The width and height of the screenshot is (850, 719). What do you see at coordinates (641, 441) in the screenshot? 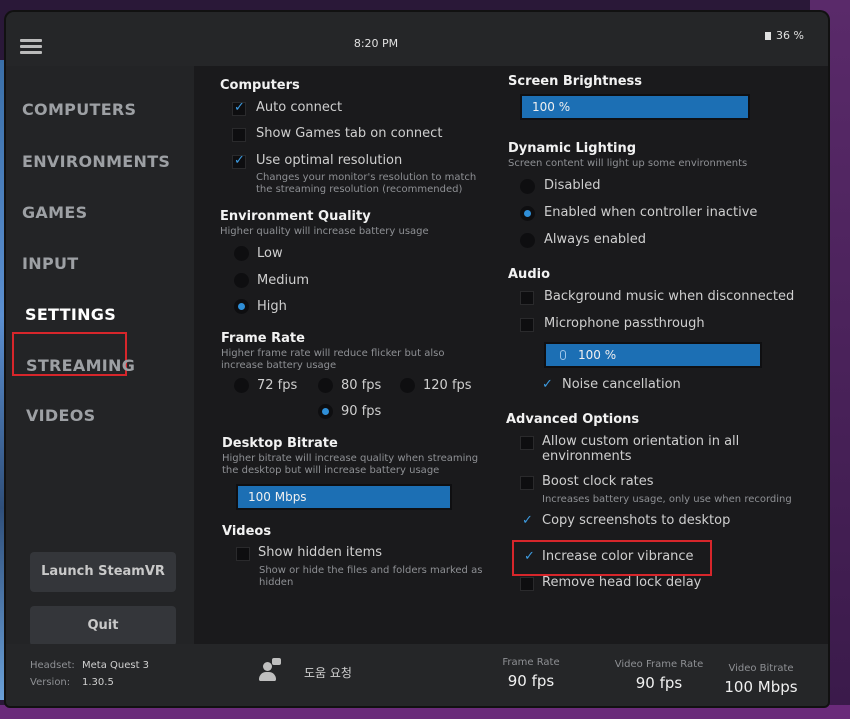
I see `custom-orientation-label-line1: Allow custom orientation in all` at bounding box center [641, 441].